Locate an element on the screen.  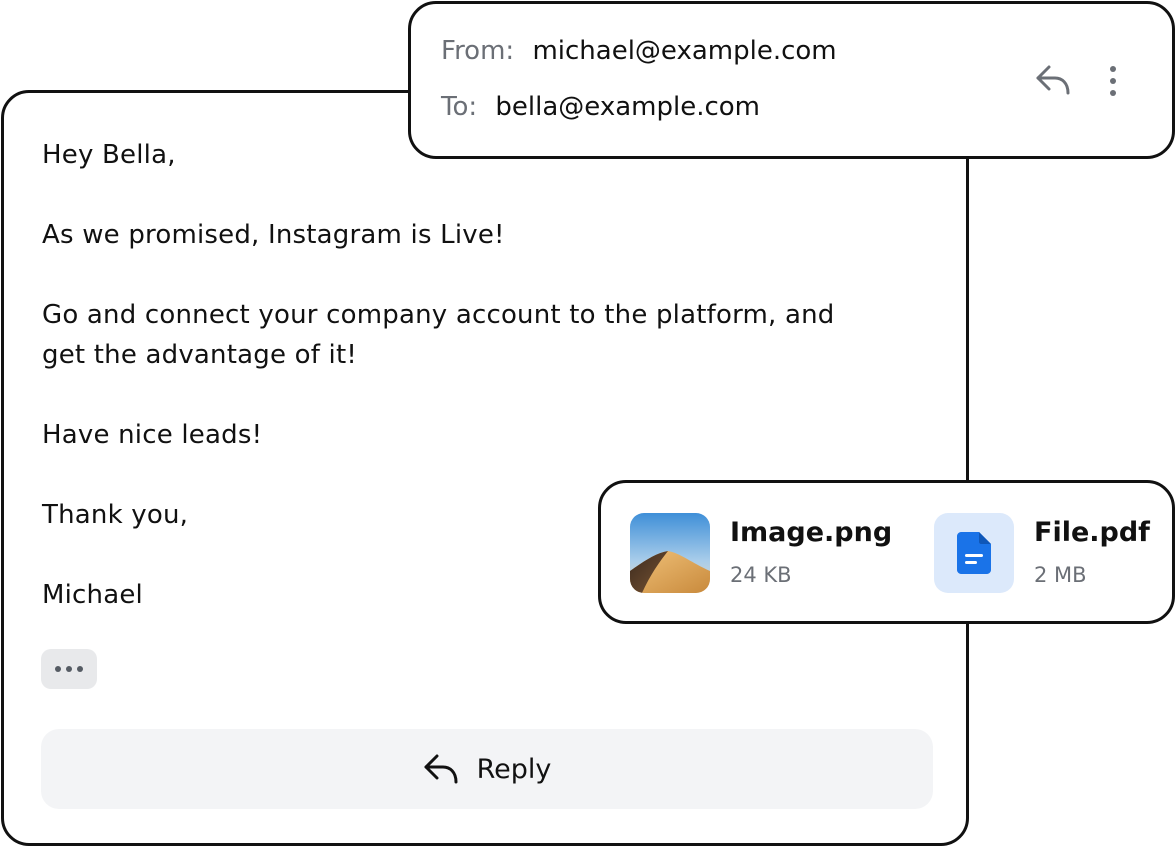
attachments-card: Image.png 24 KB File.pdf 2 MB is located at coordinates (886, 552).